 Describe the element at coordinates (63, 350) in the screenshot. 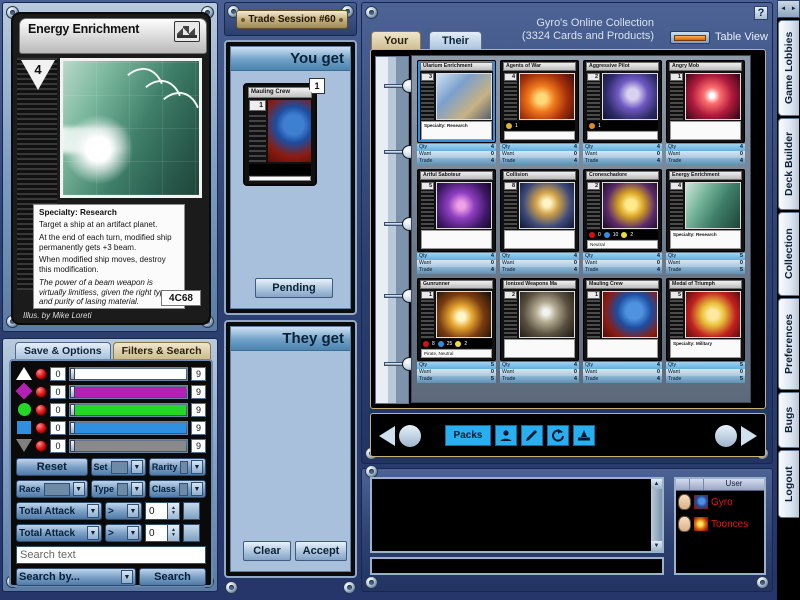

I see `tab-save-and-options: Save & Options` at that location.